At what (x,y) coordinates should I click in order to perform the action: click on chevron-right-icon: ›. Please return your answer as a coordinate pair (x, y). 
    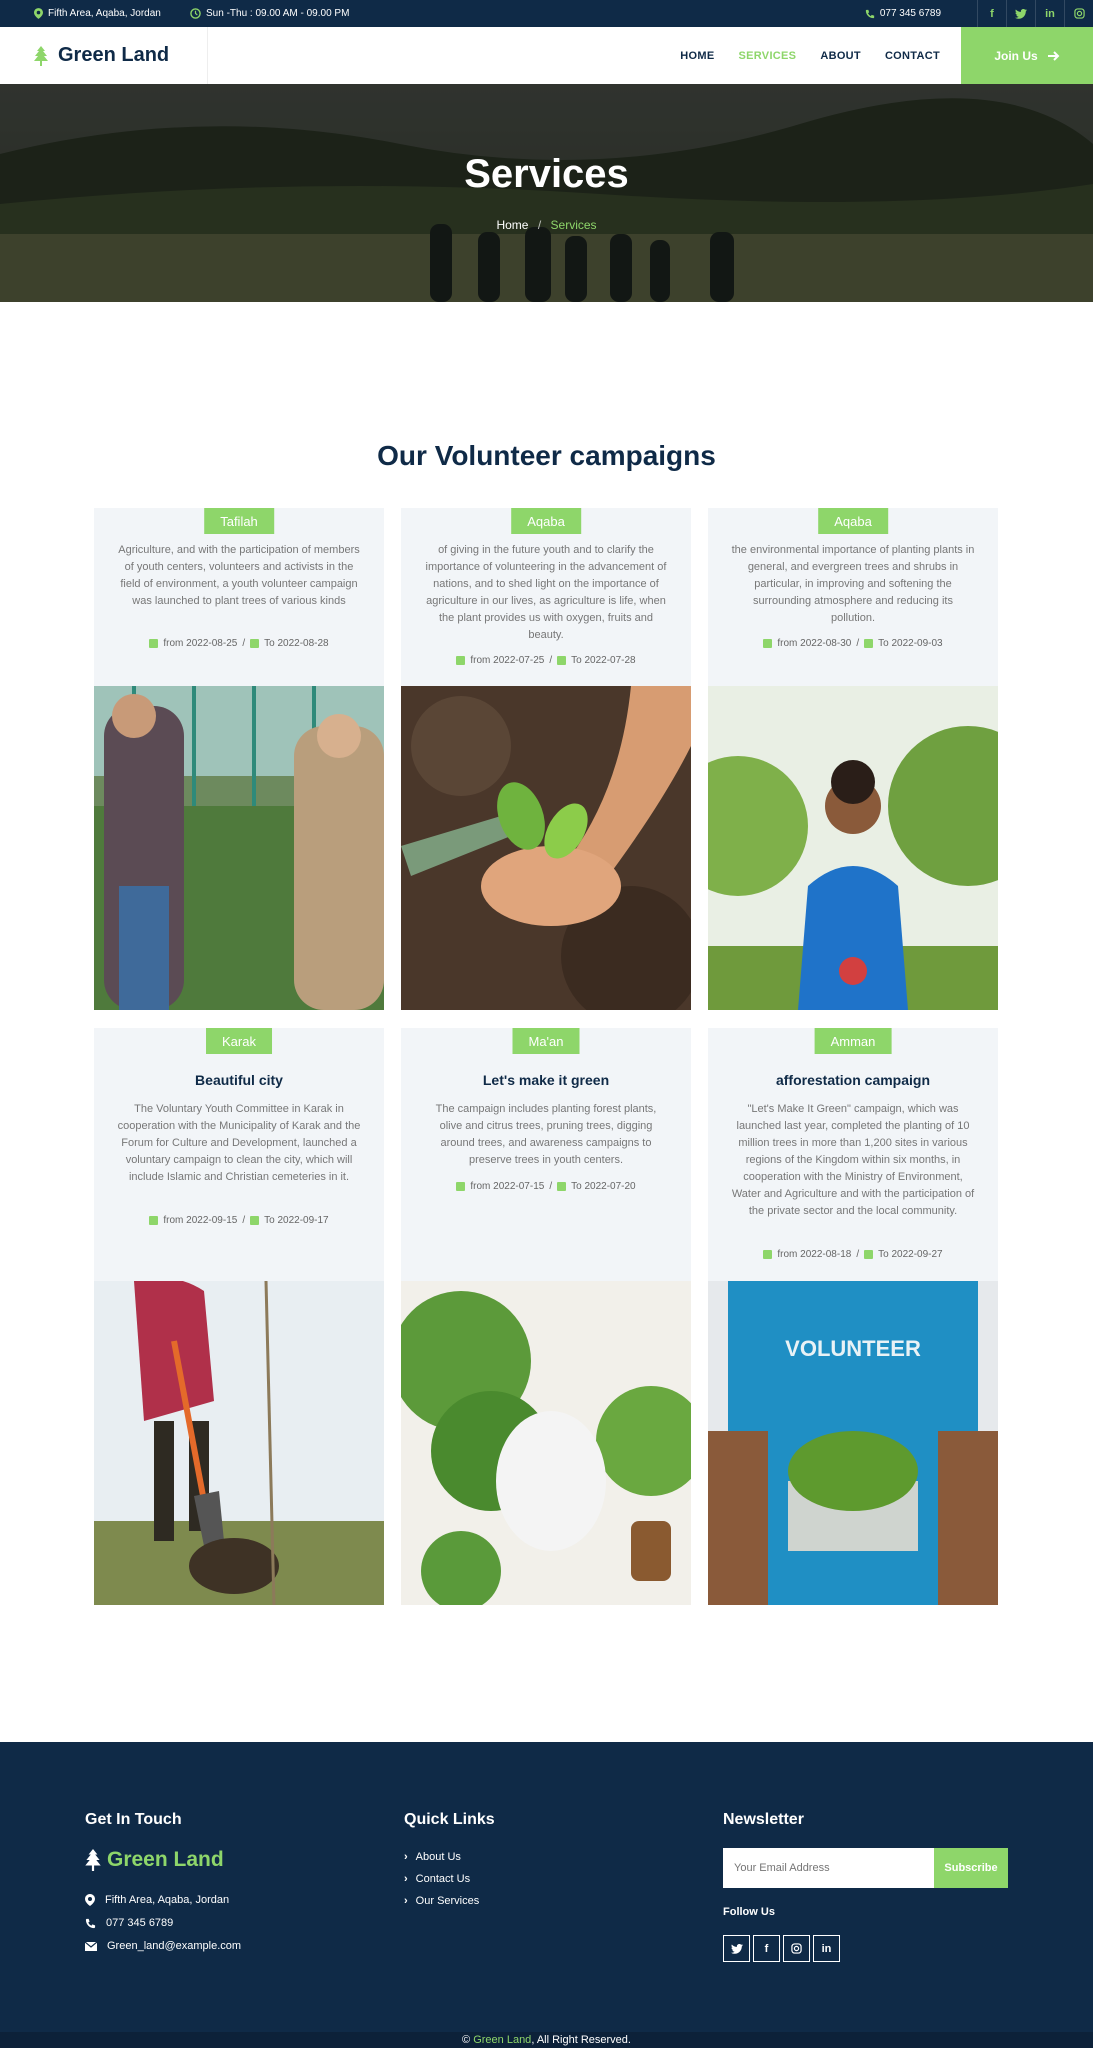
    Looking at the image, I should click on (406, 1901).